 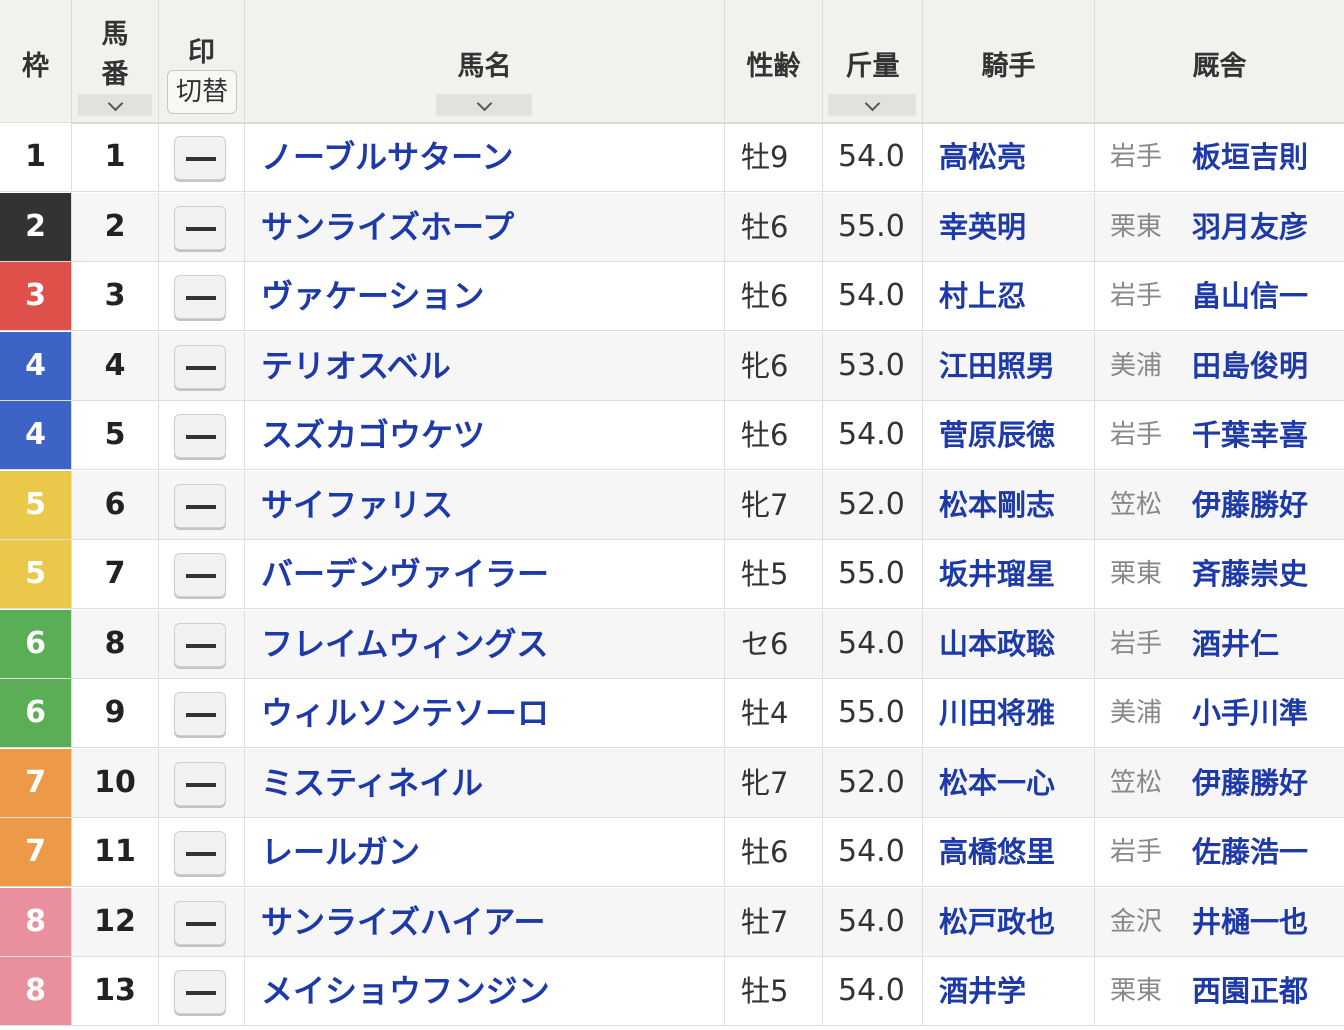 I want to click on umaban-cell: 13, so click(x=115, y=991).